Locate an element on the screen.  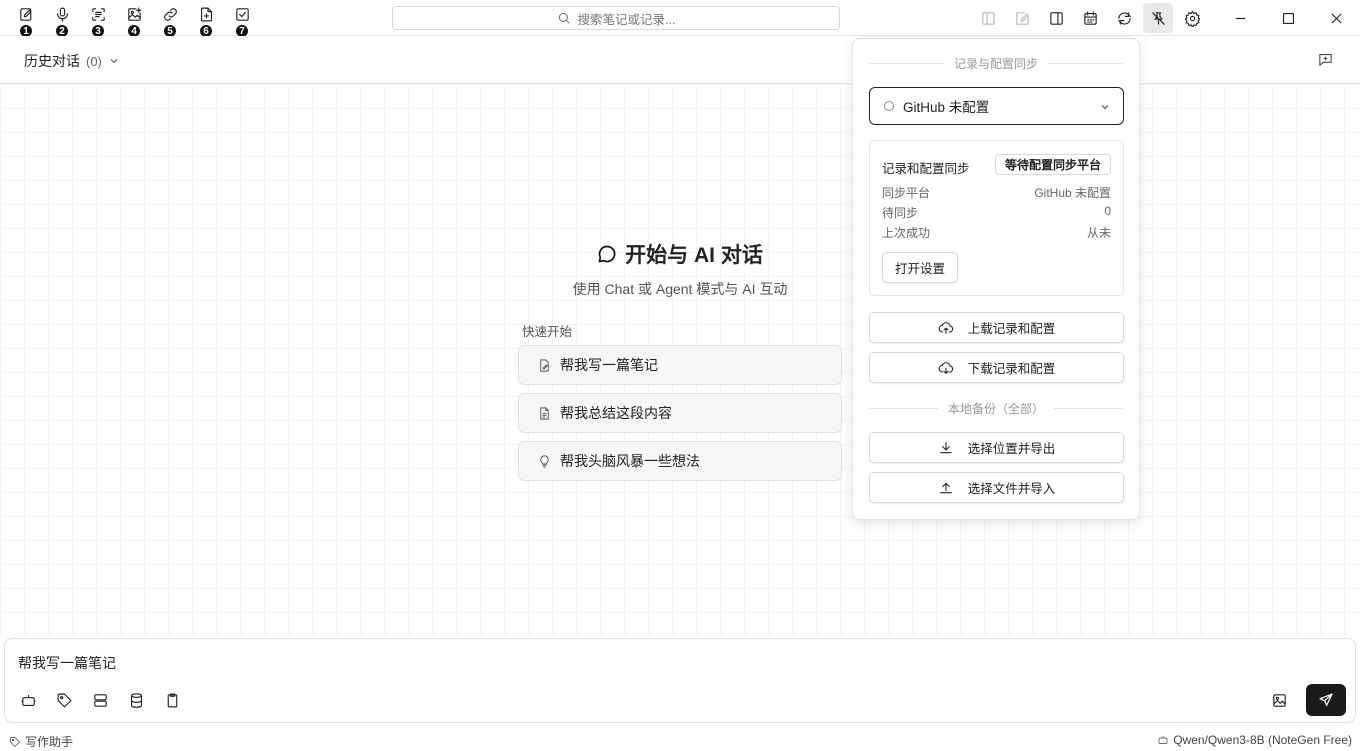
close-icon is located at coordinates (1336, 18).